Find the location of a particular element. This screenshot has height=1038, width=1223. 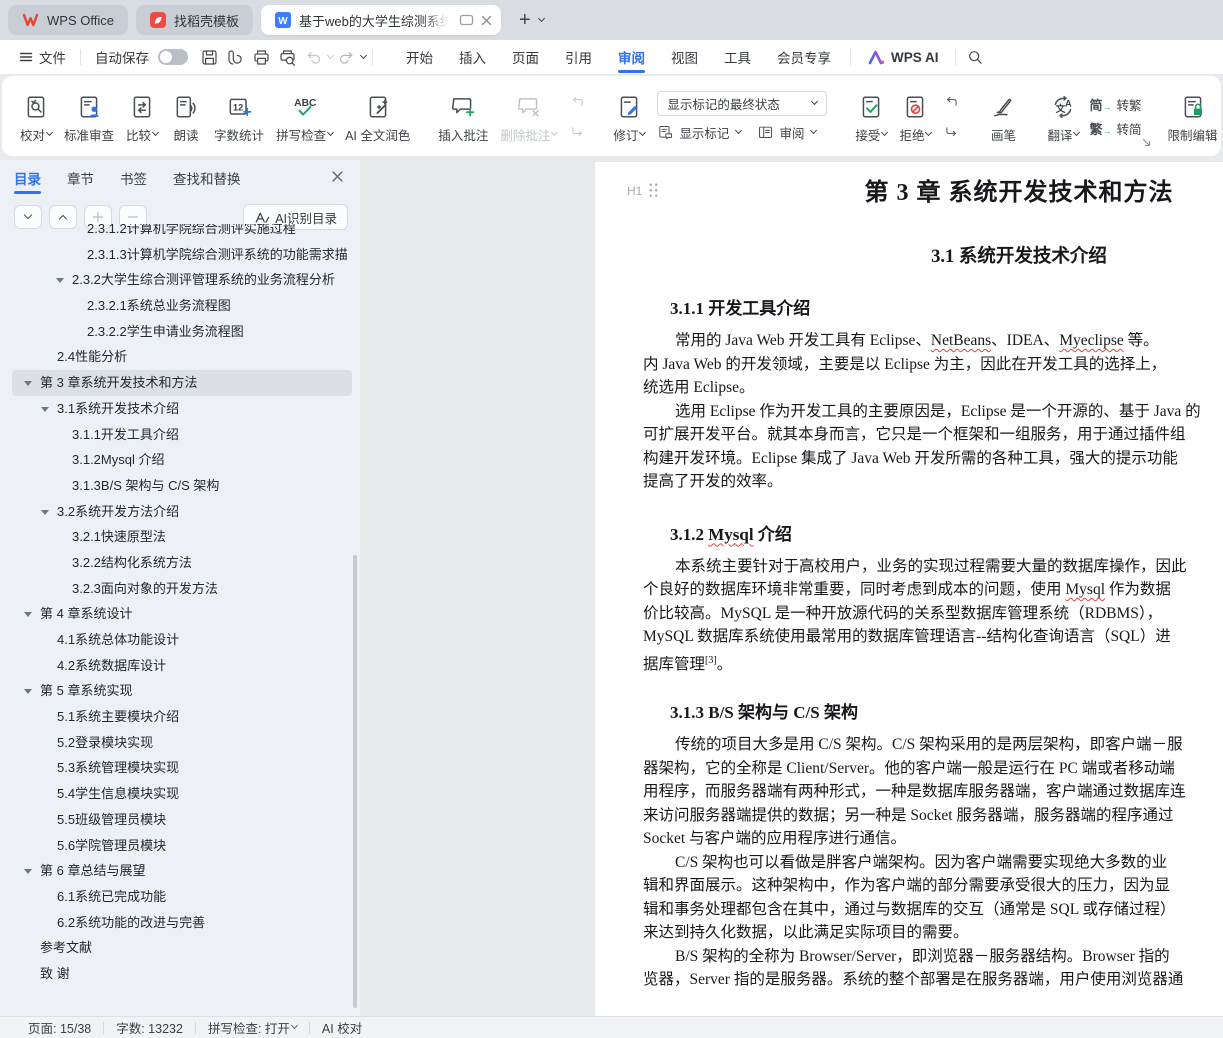

file-menu: 文件 is located at coordinates (42, 57).